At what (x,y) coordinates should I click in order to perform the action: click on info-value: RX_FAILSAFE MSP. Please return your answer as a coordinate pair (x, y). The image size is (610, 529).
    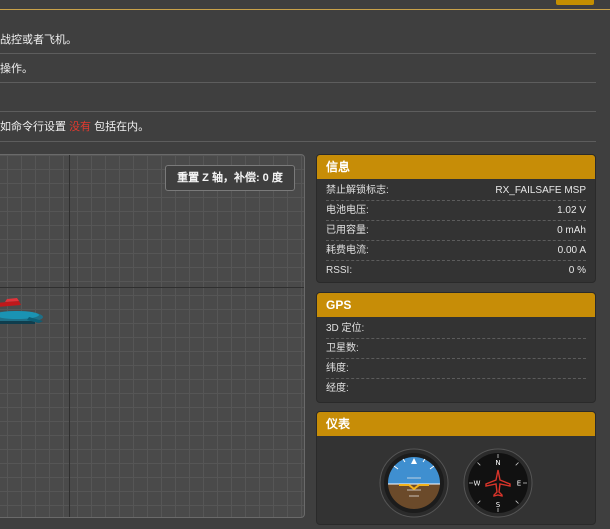
    Looking at the image, I should click on (540, 190).